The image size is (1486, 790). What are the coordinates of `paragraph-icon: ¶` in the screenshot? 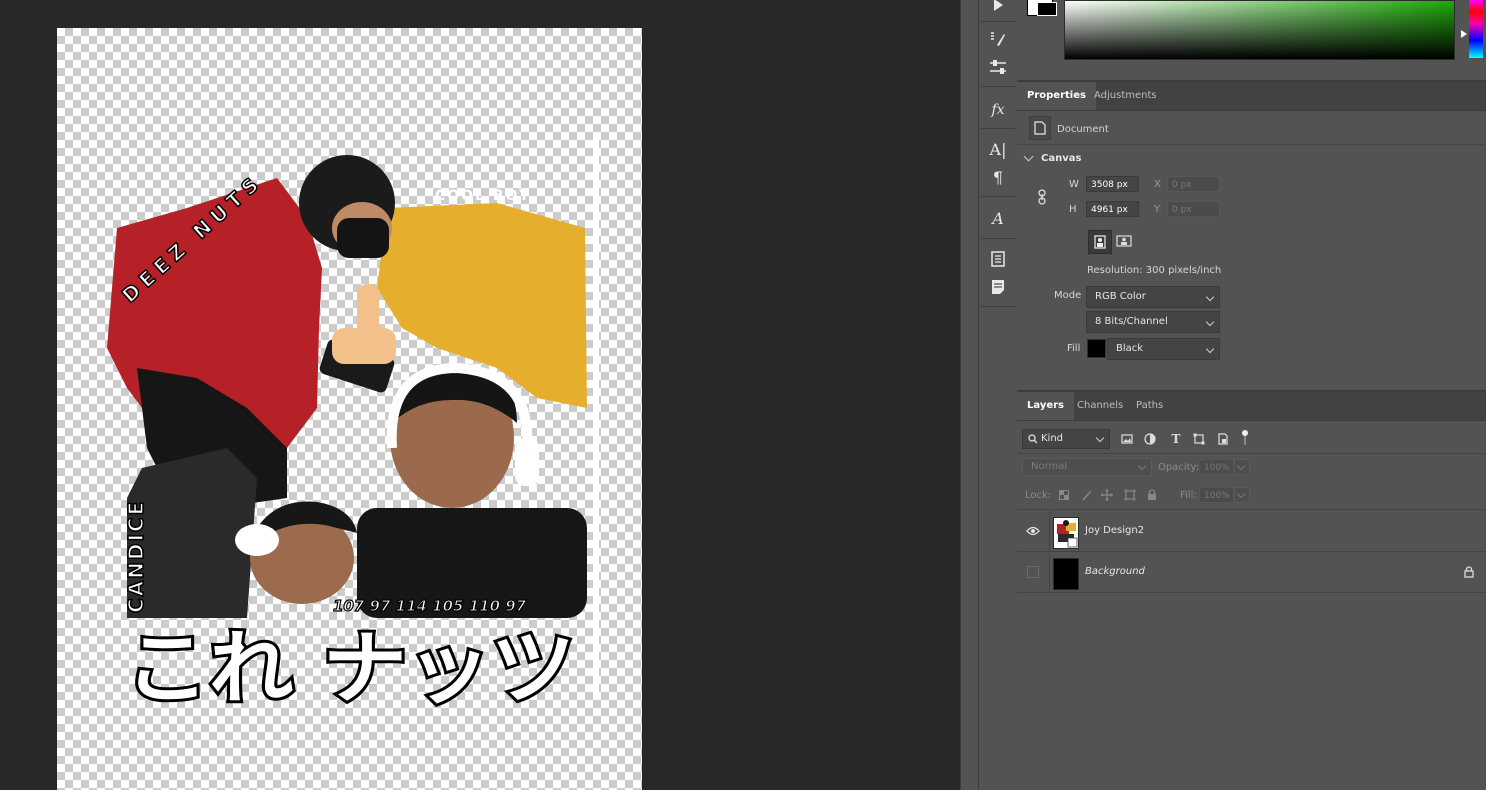 It's located at (998, 177).